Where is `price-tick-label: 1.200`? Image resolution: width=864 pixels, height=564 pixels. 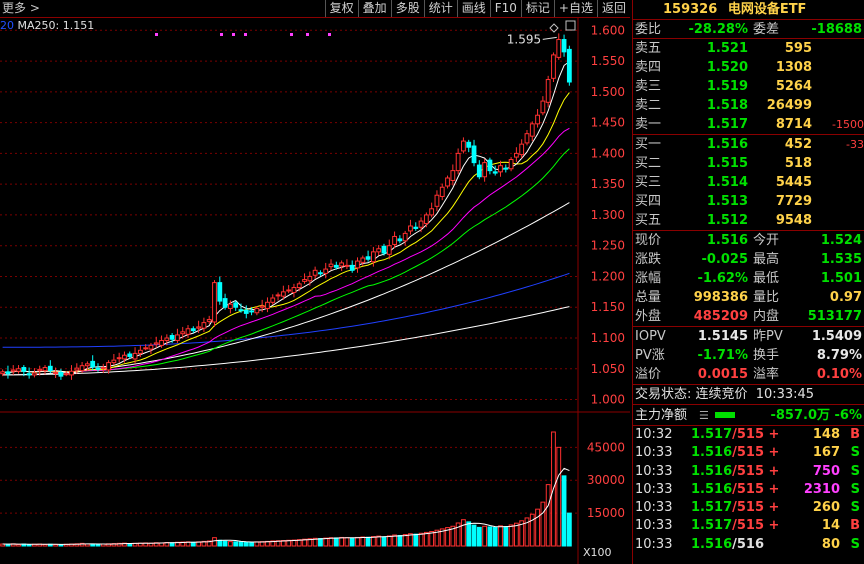 price-tick-label: 1.200 is located at coordinates (608, 276).